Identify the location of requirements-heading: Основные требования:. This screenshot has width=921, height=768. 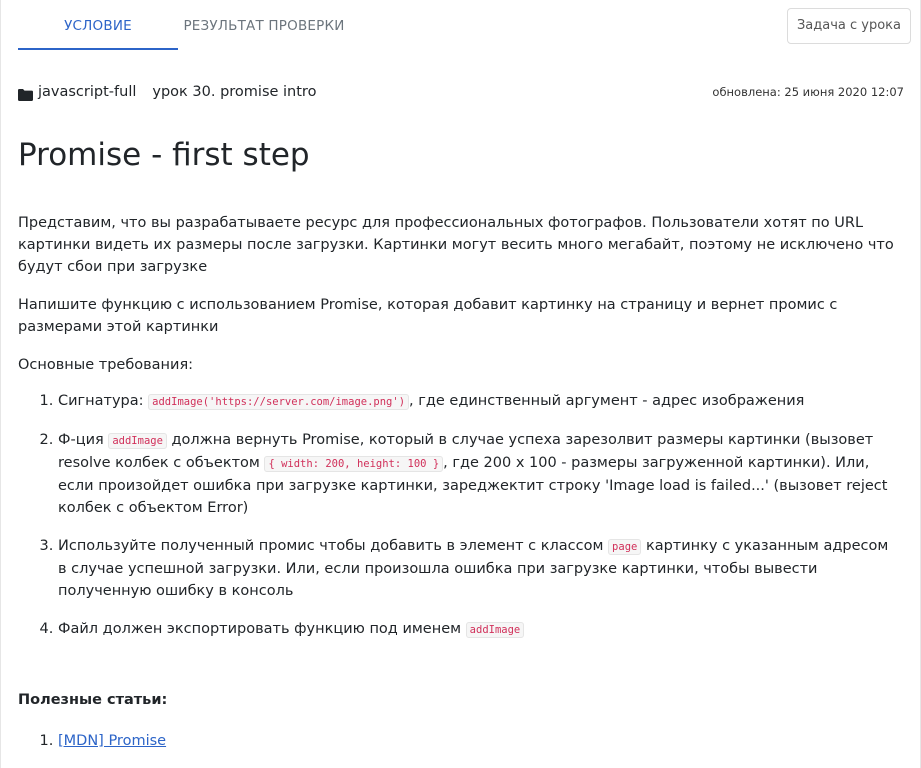
(106, 365).